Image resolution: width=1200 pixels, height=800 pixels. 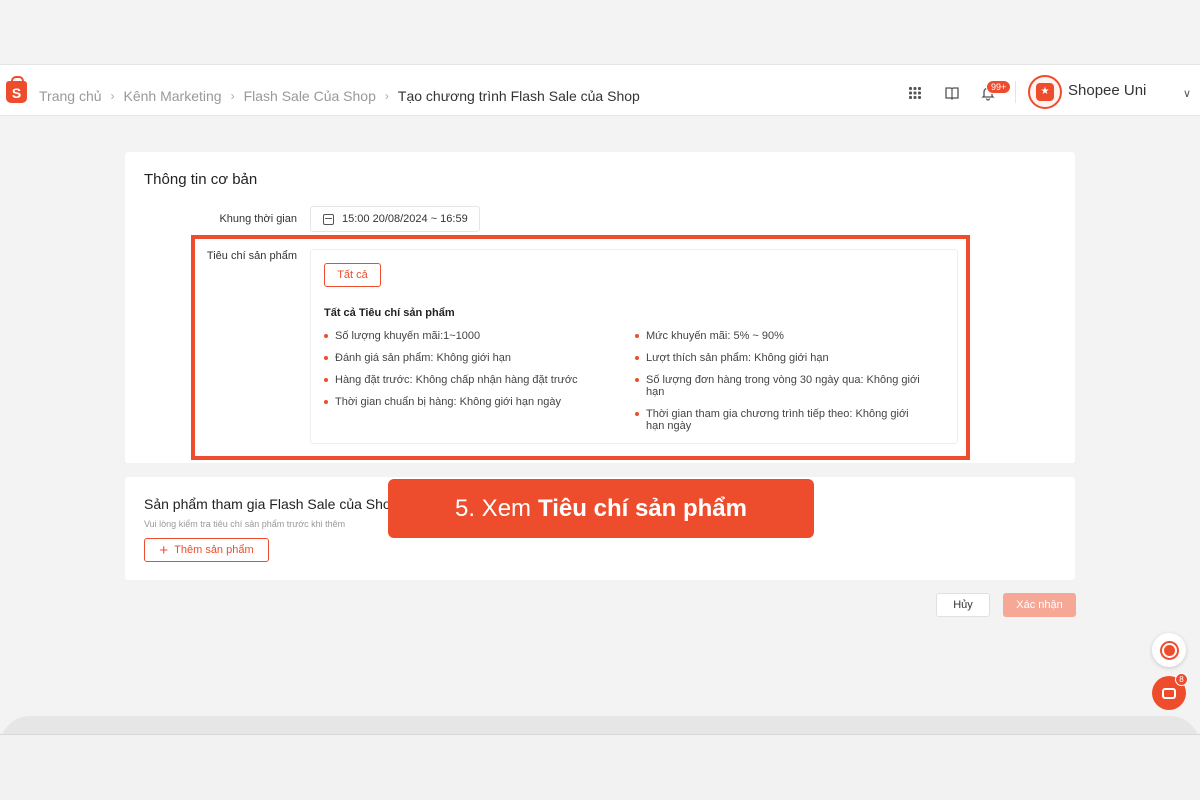 I want to click on live-record-button, so click(x=1169, y=650).